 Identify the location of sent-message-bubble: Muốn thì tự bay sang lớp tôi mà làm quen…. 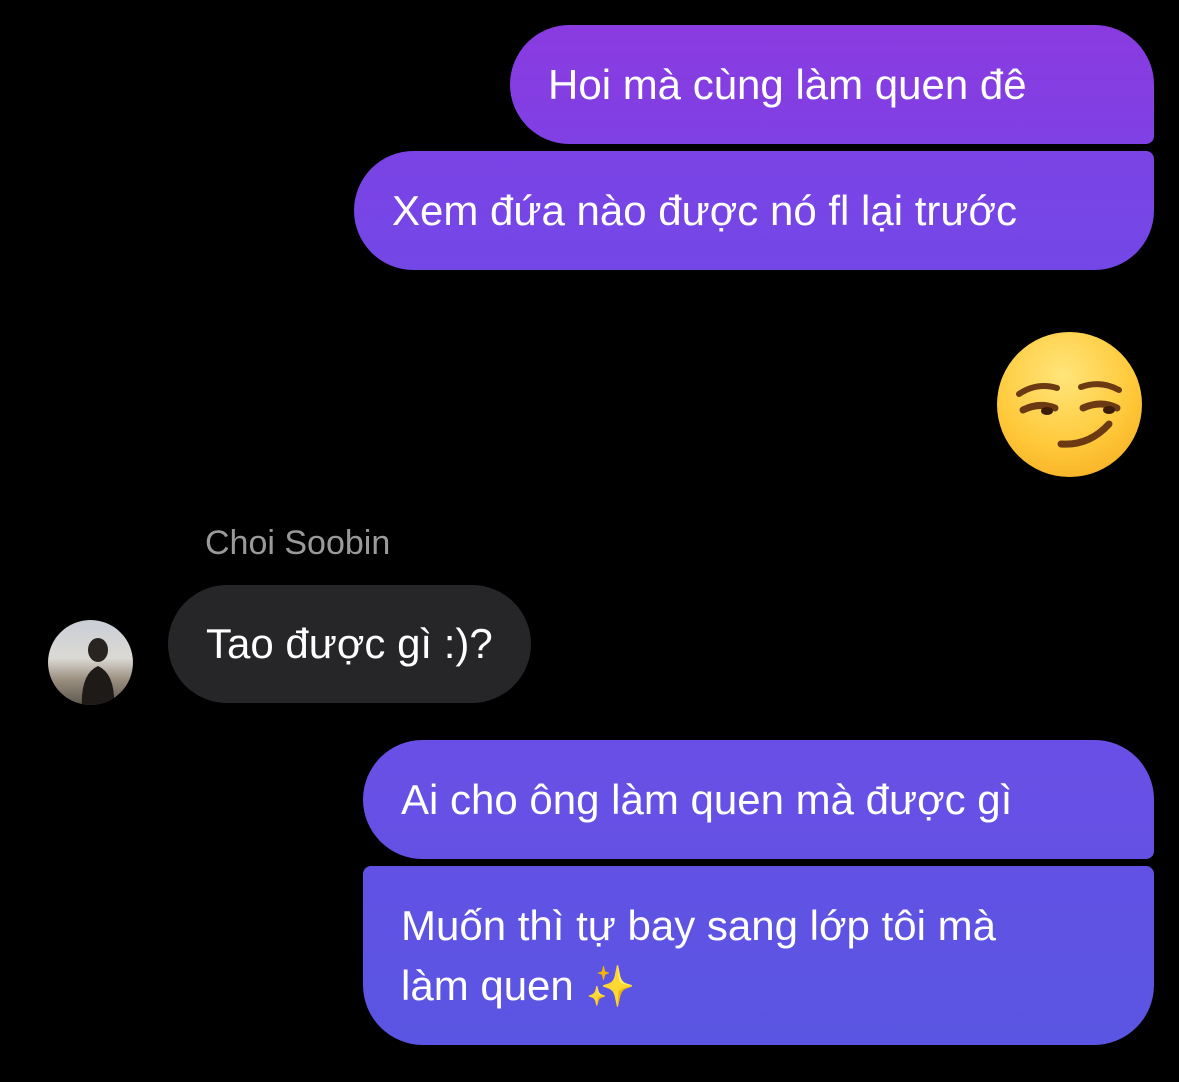
(758, 955).